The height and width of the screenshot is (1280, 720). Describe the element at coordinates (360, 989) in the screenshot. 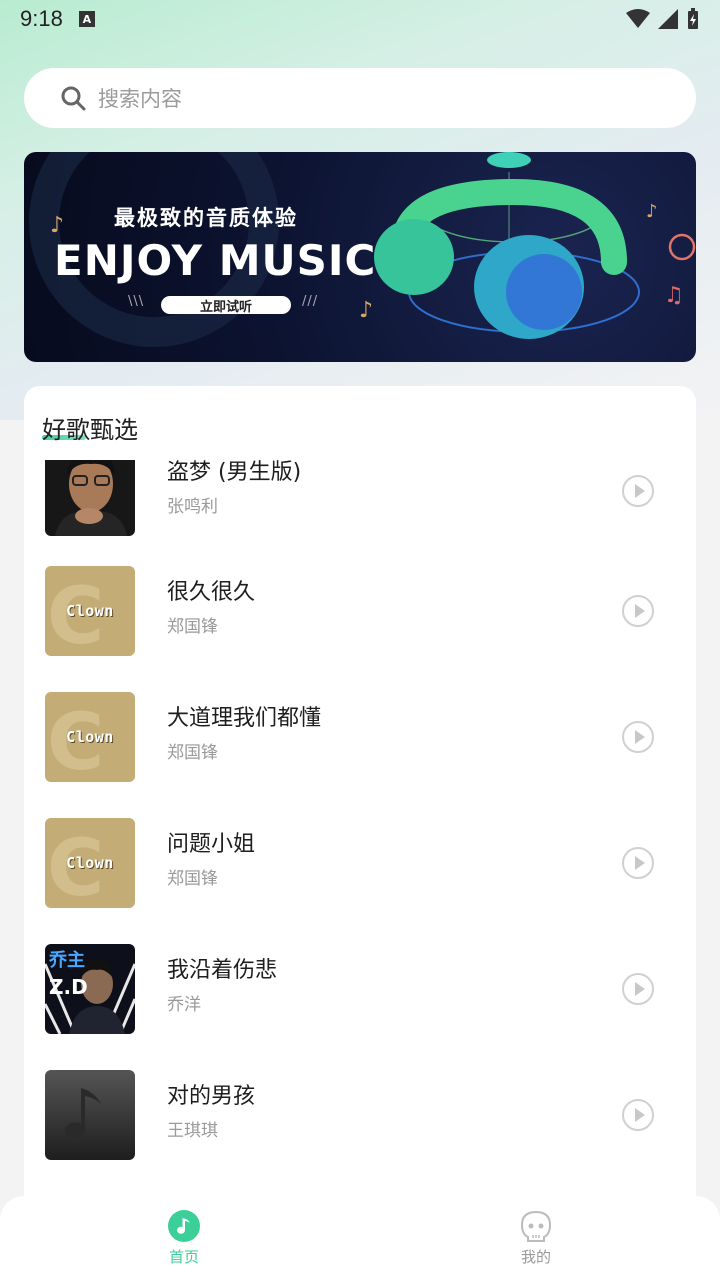

I see `song-row: 乔主 Z.D 我沿着伤悲 乔洋` at that location.